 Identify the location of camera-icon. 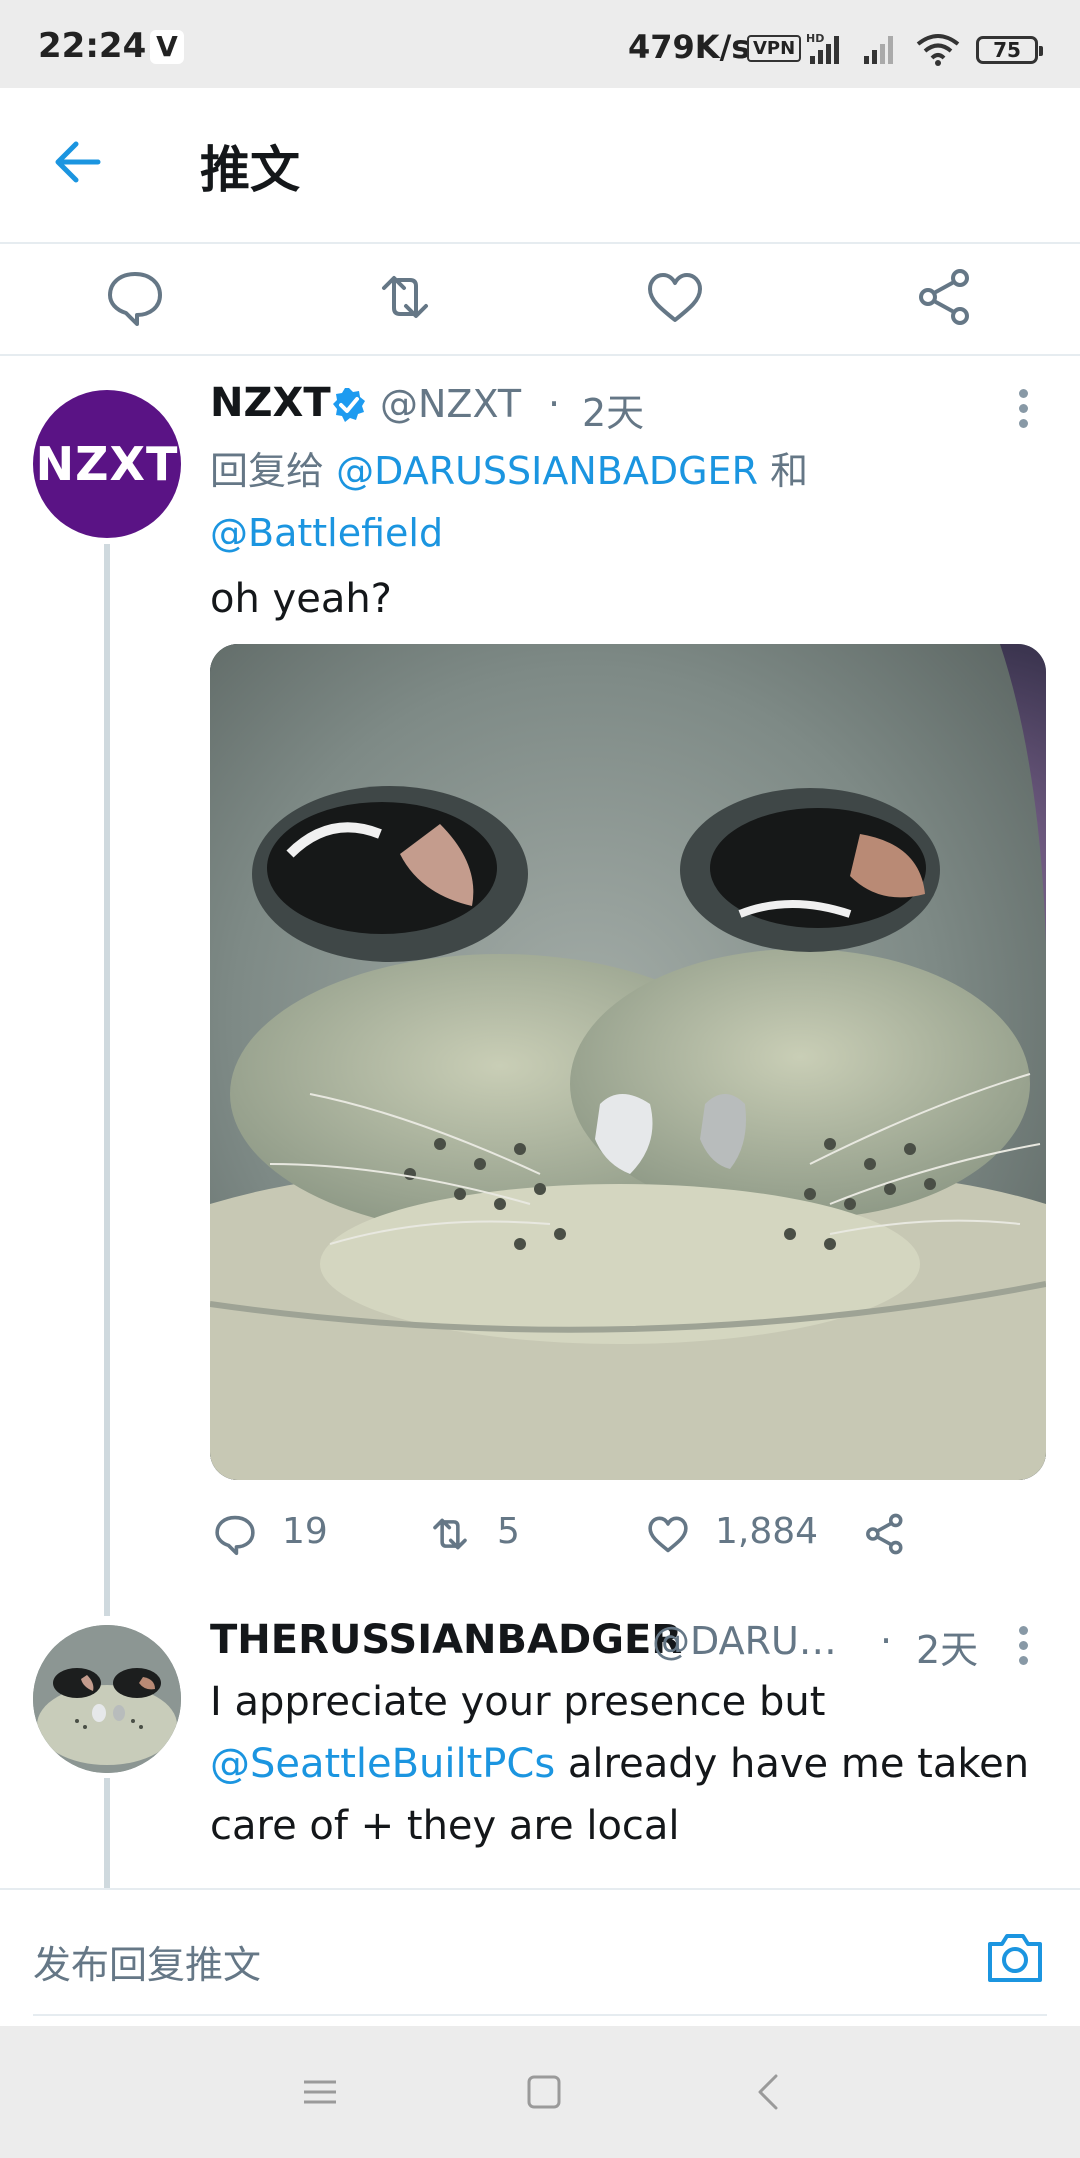
(1015, 1957).